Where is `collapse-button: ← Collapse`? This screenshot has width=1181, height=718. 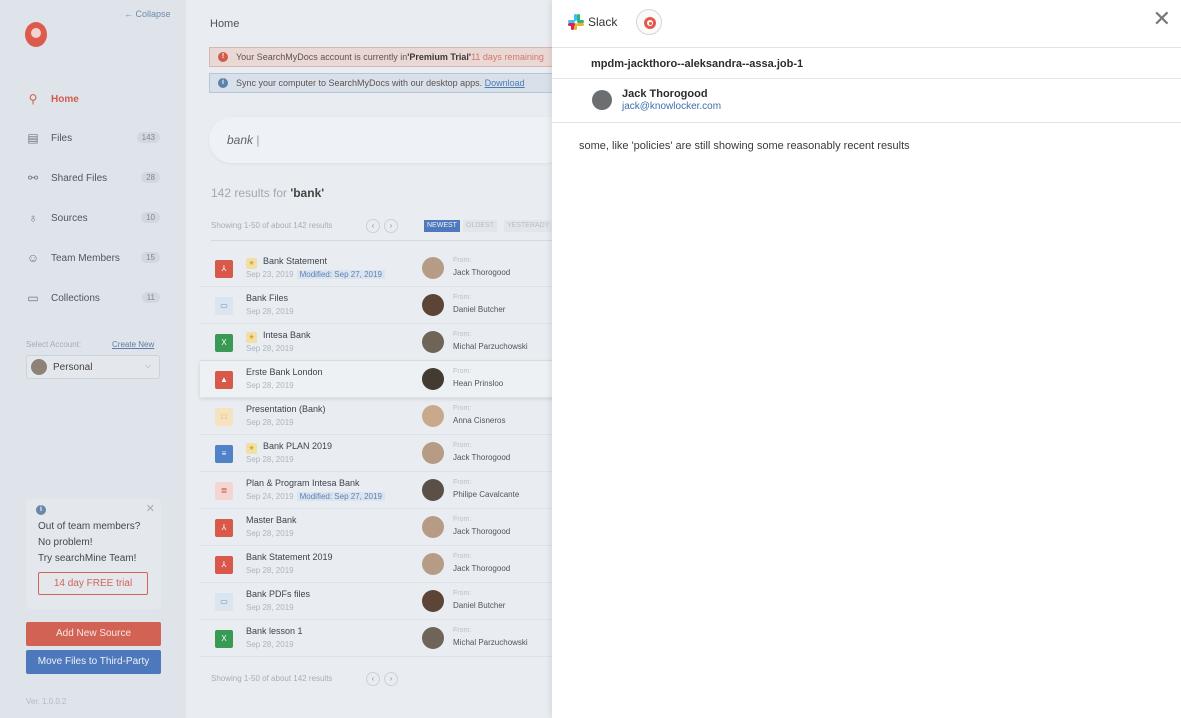 collapse-button: ← Collapse is located at coordinates (147, 14).